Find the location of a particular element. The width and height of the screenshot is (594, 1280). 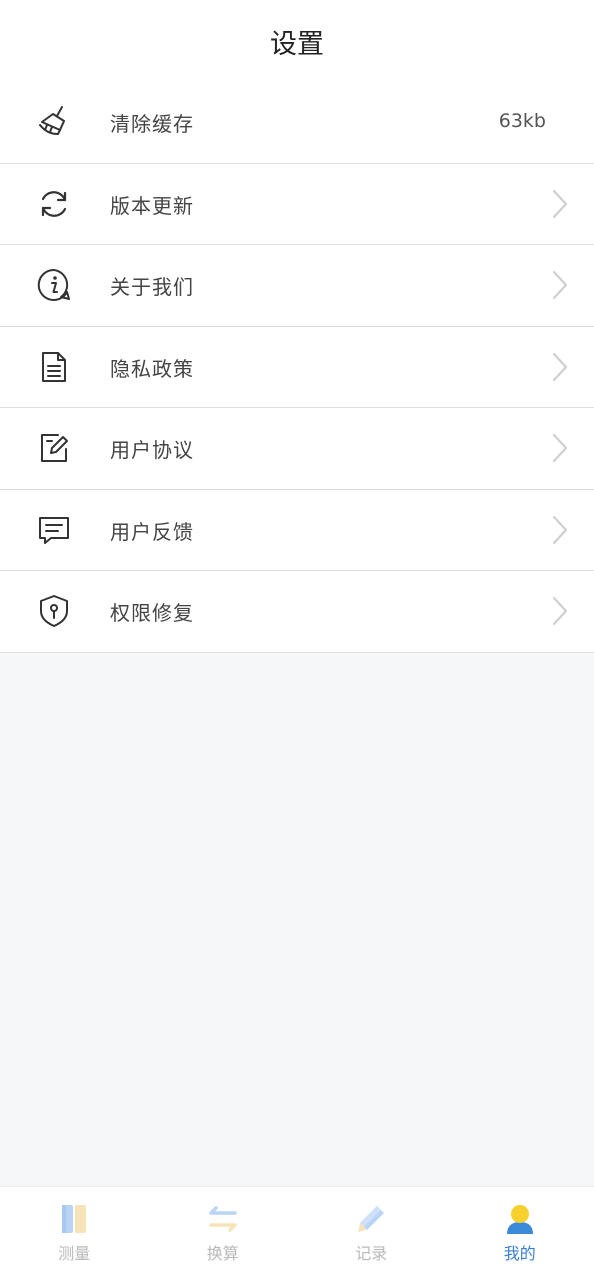

cache-size-value: 63kb is located at coordinates (522, 121).